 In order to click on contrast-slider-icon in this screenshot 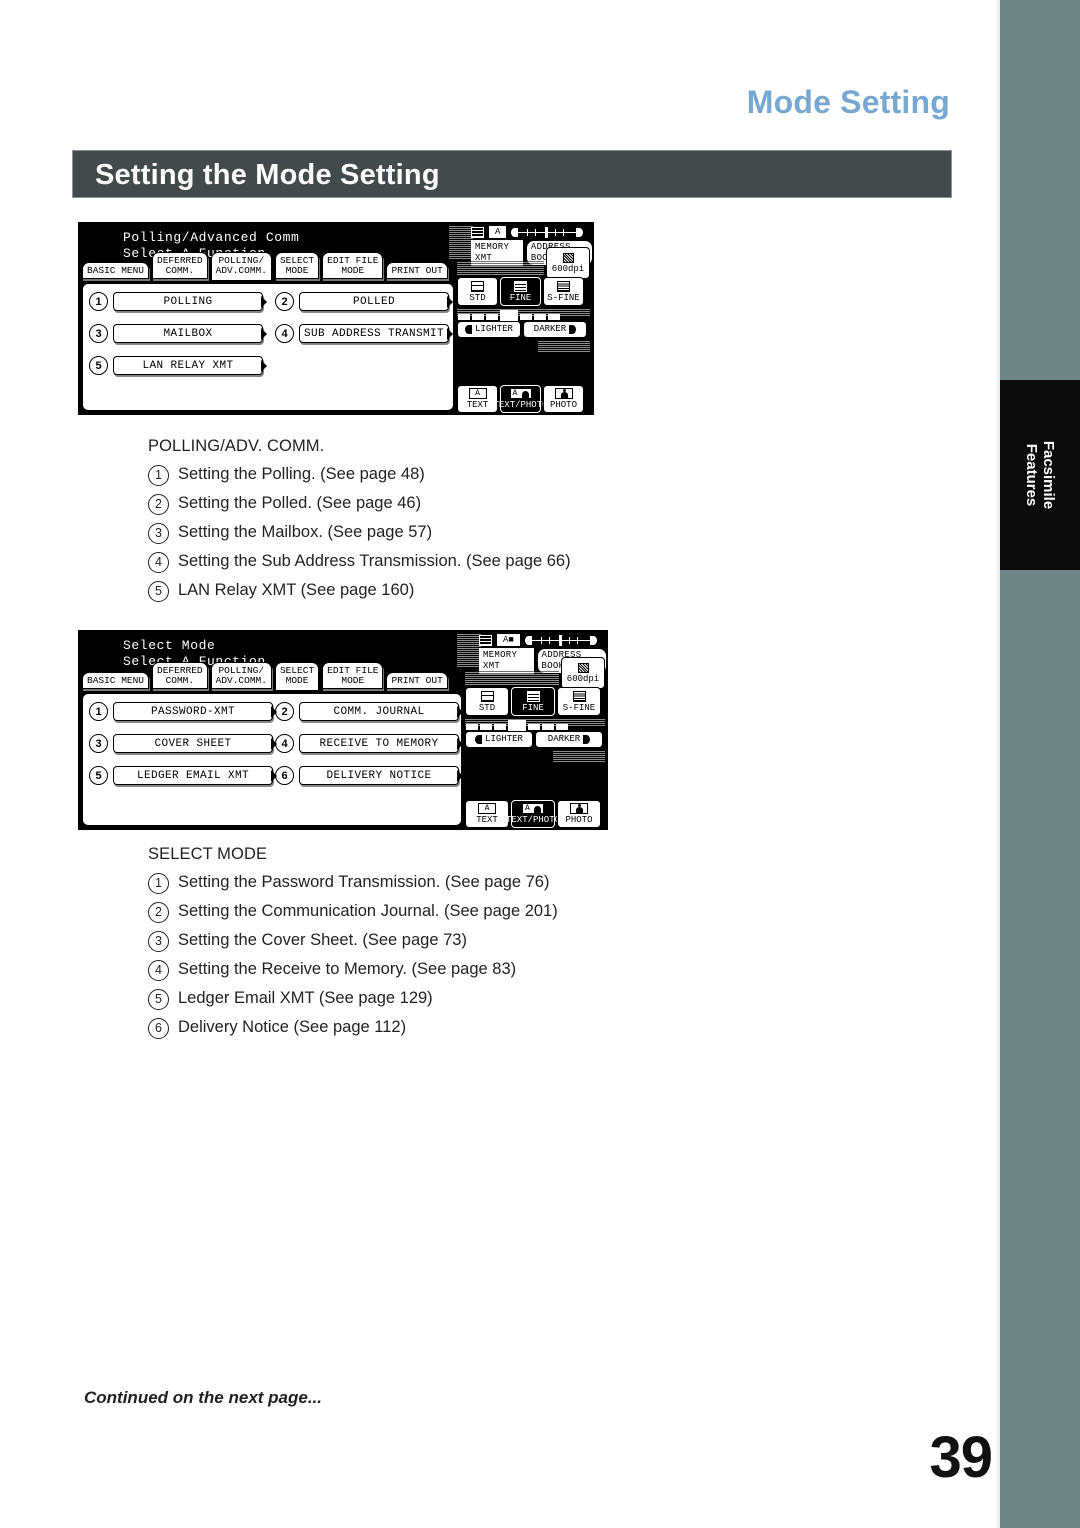, I will do `click(547, 232)`.